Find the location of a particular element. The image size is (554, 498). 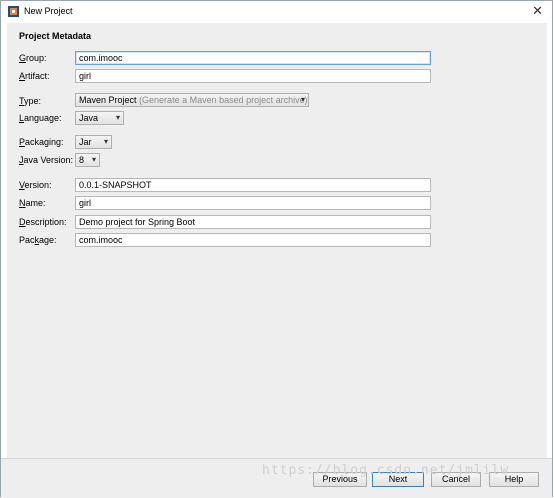

packaging-label: Packaging: is located at coordinates (41, 142).